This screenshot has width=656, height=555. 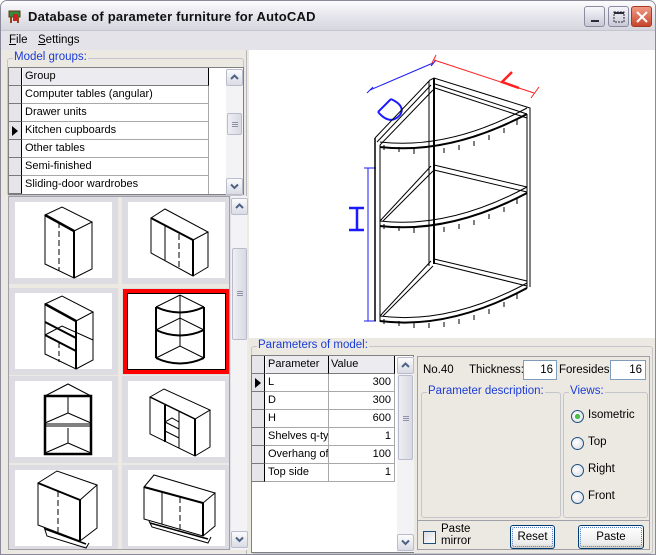 I want to click on model-groups-scrollbar, so click(x=234, y=132).